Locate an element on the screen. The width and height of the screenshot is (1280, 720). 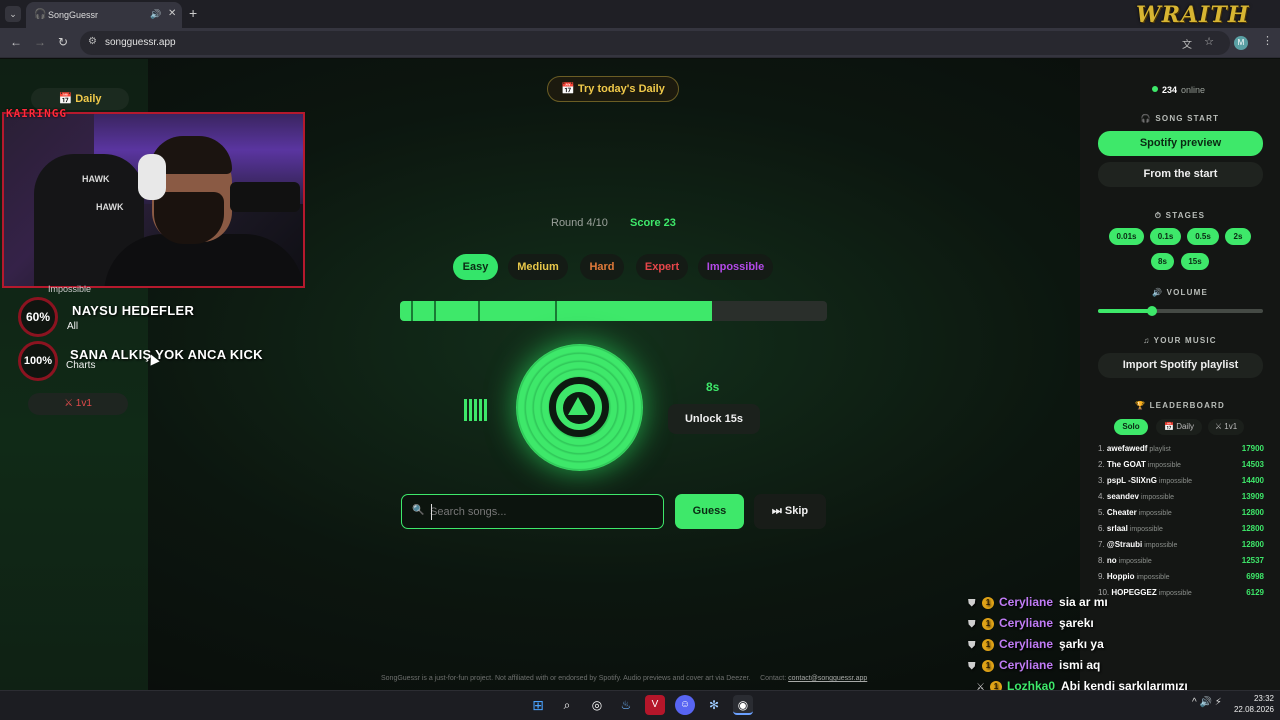
leaderboard-score: 12800 is located at coordinates (1252, 512).